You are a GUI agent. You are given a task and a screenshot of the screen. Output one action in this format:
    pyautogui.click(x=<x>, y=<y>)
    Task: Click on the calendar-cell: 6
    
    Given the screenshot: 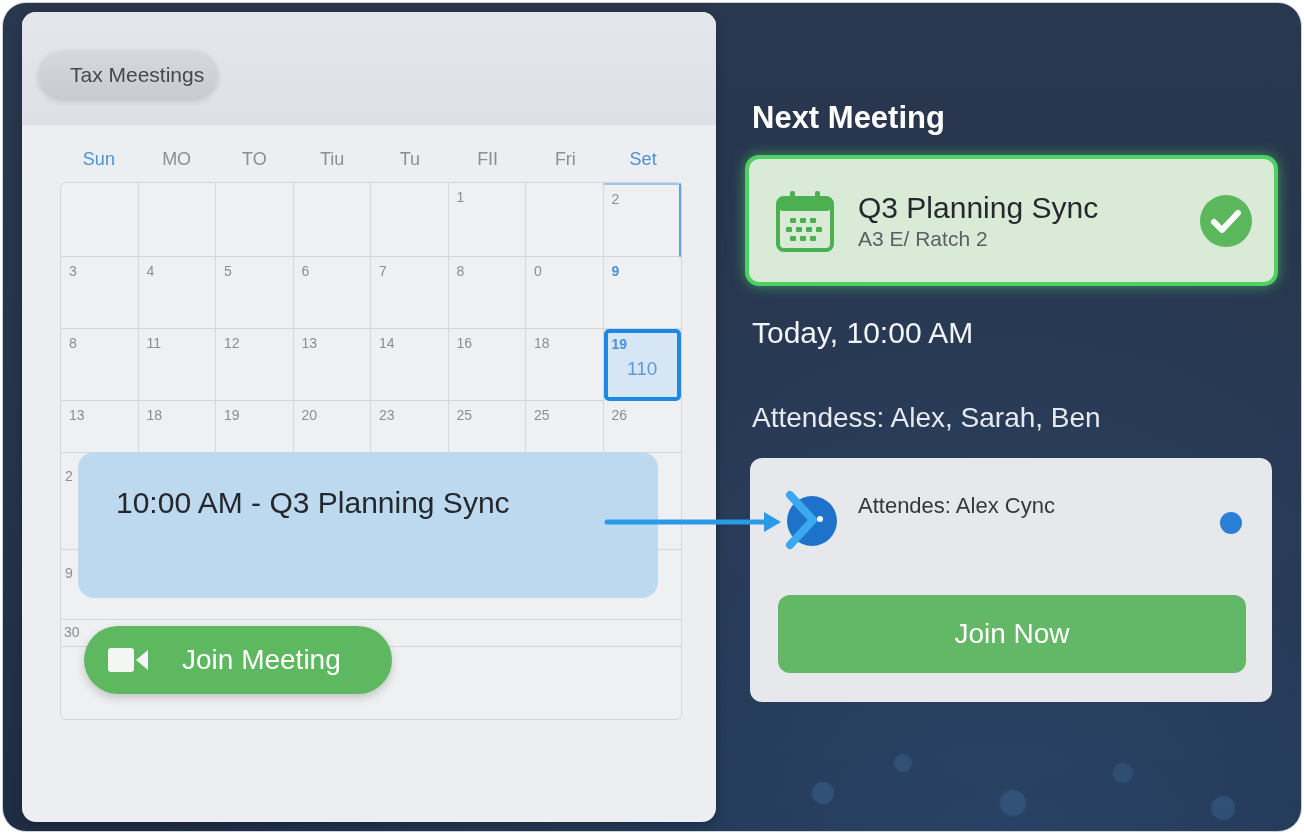 What is the action you would take?
    pyautogui.click(x=332, y=293)
    